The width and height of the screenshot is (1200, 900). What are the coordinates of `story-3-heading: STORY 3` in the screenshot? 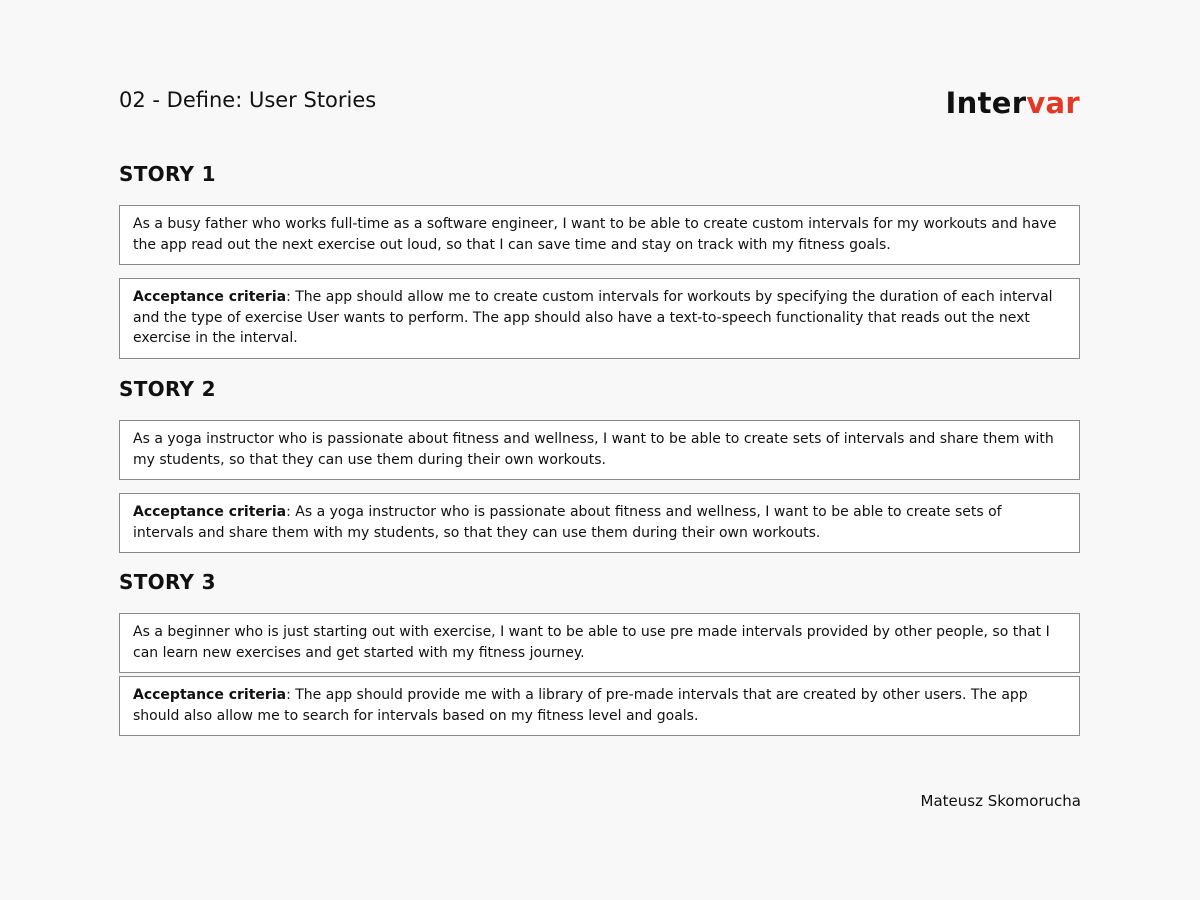 It's located at (167, 582).